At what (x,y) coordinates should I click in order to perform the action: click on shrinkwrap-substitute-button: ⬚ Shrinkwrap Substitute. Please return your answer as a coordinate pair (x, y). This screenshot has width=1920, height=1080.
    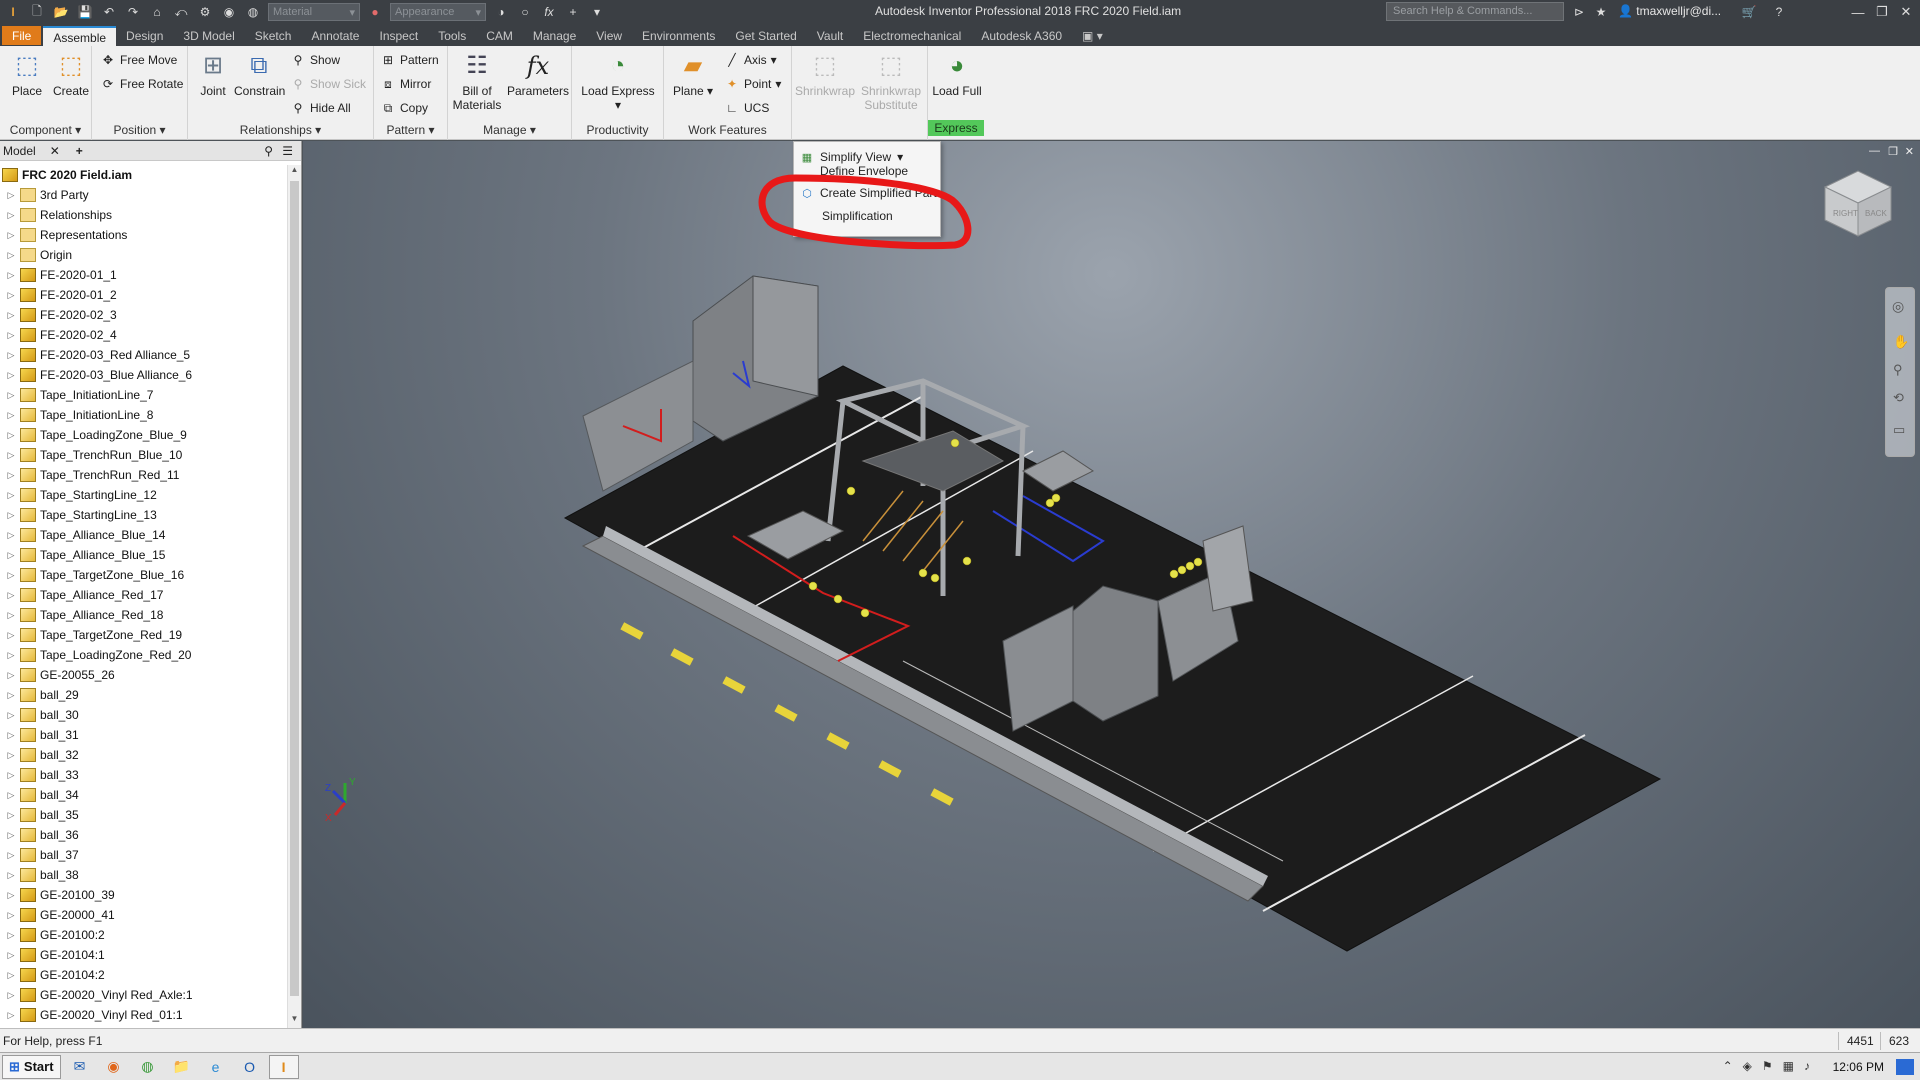
    Looking at the image, I should click on (891, 81).